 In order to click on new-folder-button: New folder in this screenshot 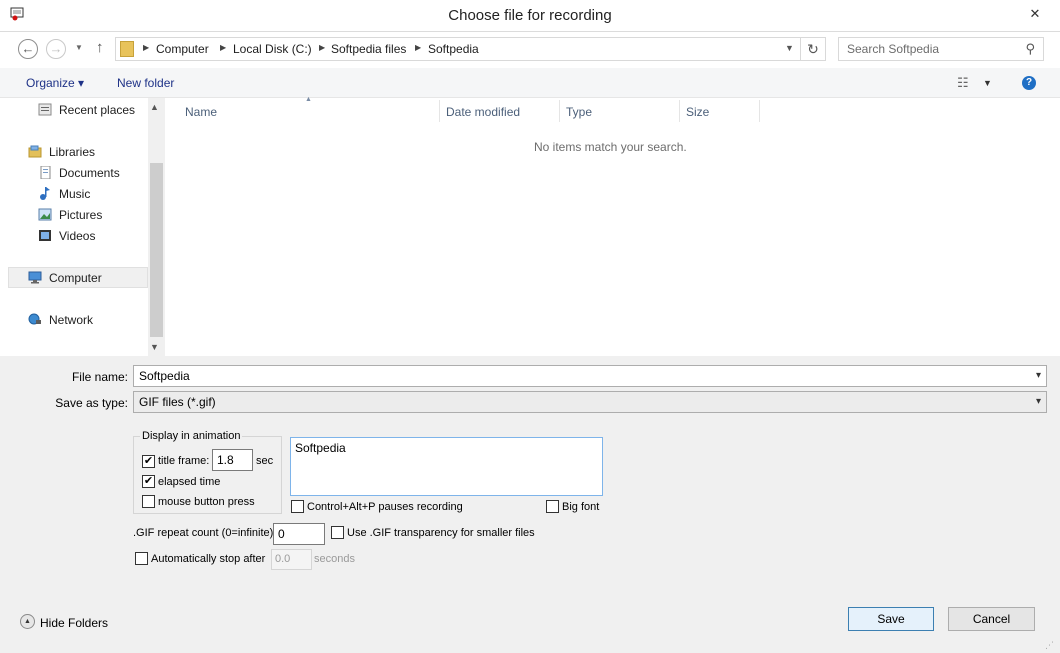, I will do `click(145, 83)`.